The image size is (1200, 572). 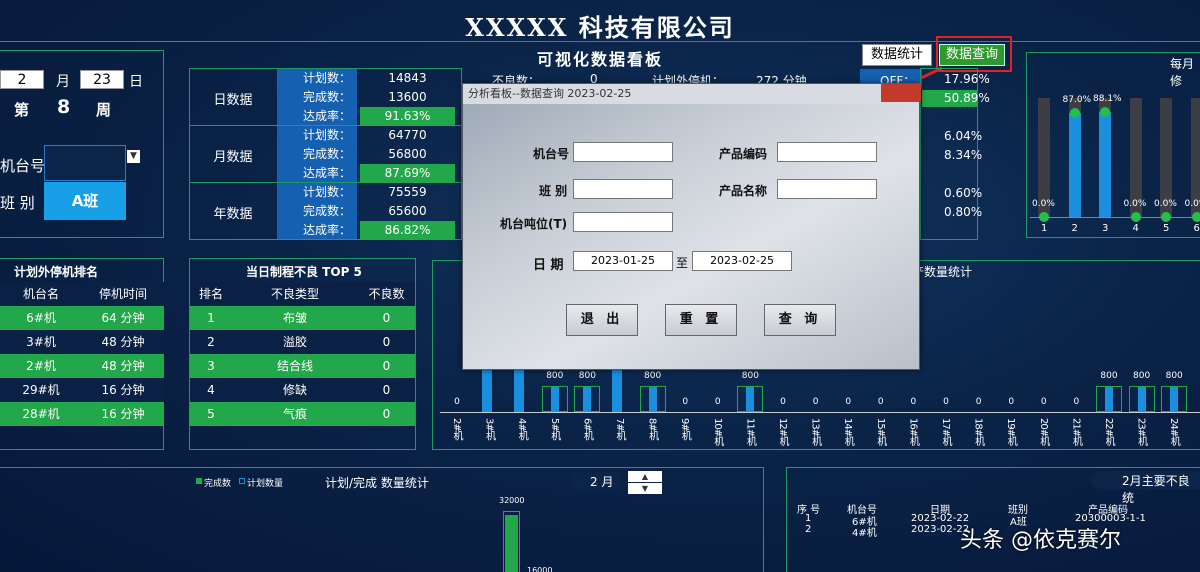 I want to click on outage-machine: 29#机, so click(x=41, y=390).